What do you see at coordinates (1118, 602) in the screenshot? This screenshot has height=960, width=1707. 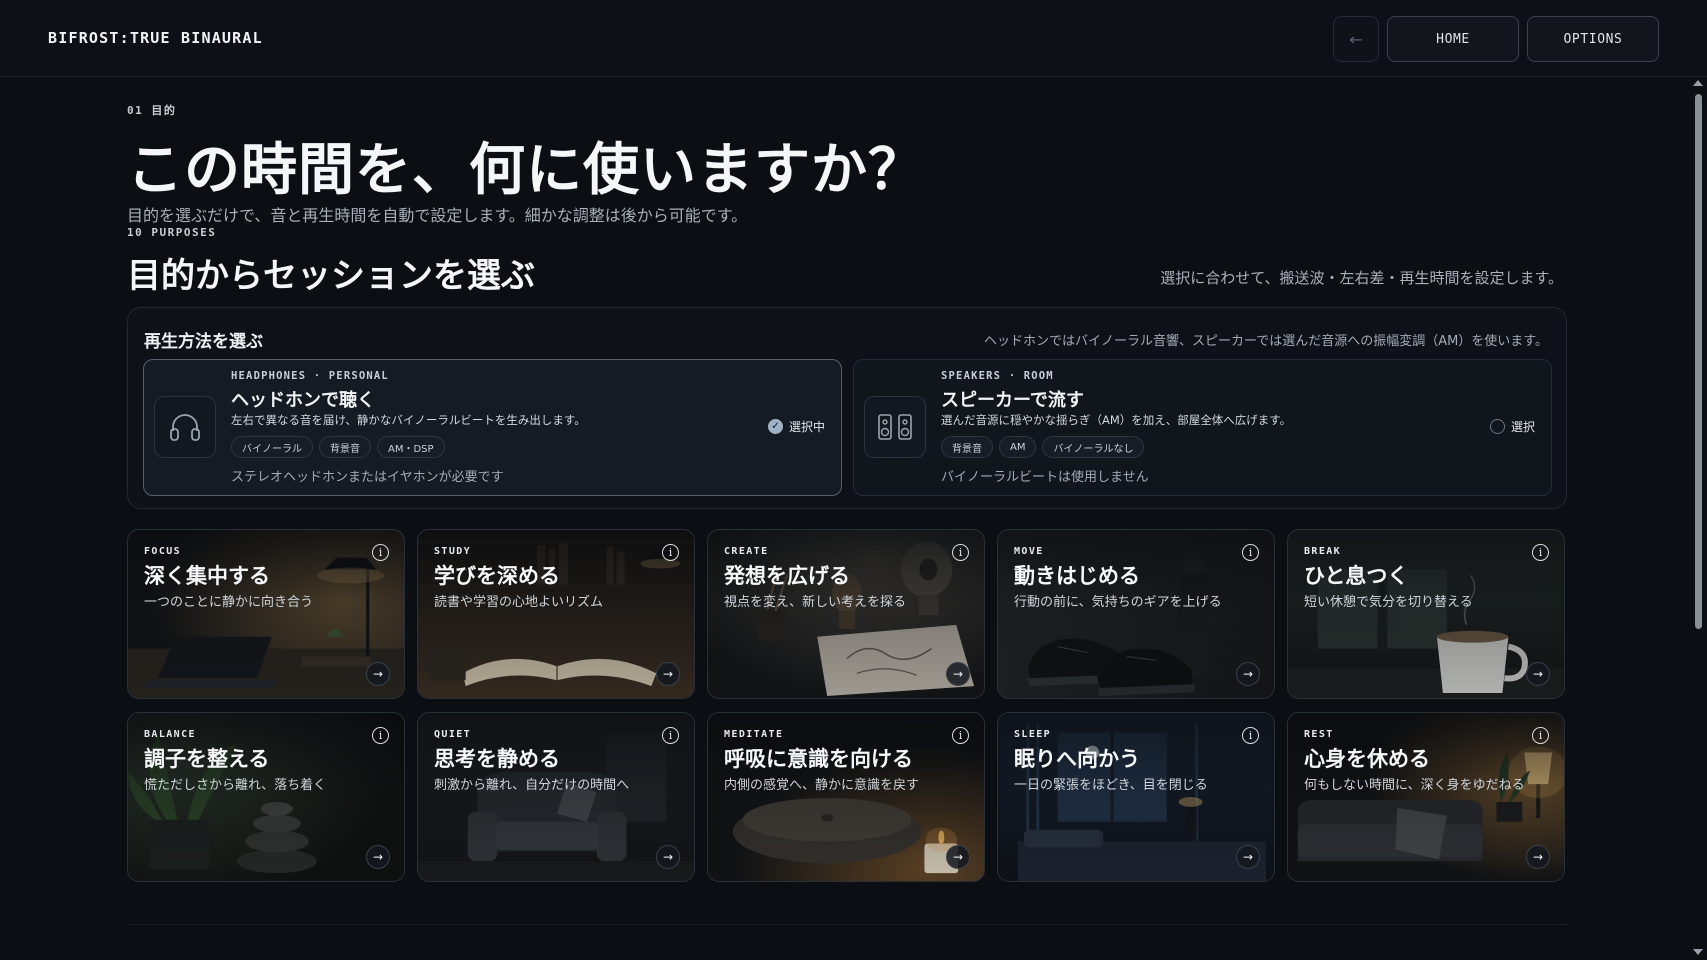 I see `card-description: 行動の前に、気持ちのギアを上げる` at bounding box center [1118, 602].